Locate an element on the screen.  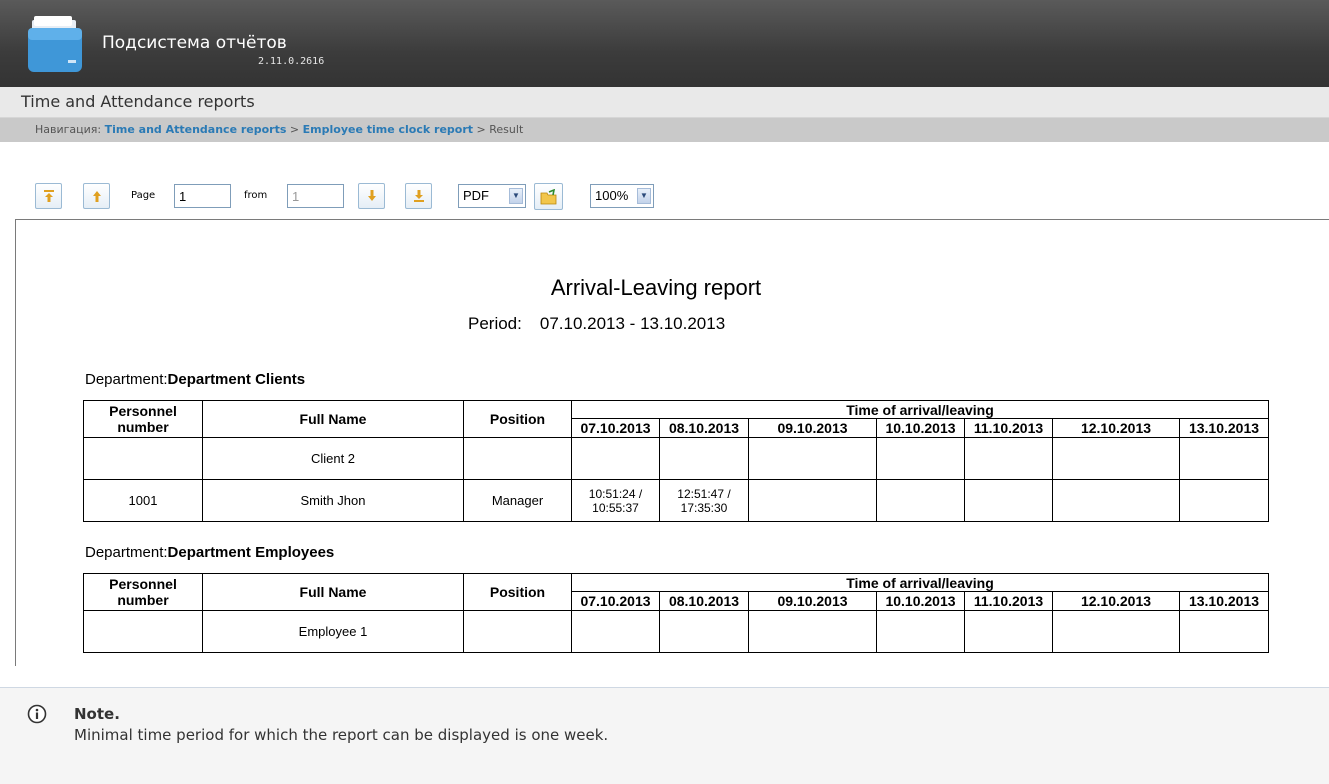
first-page-button is located at coordinates (48, 196).